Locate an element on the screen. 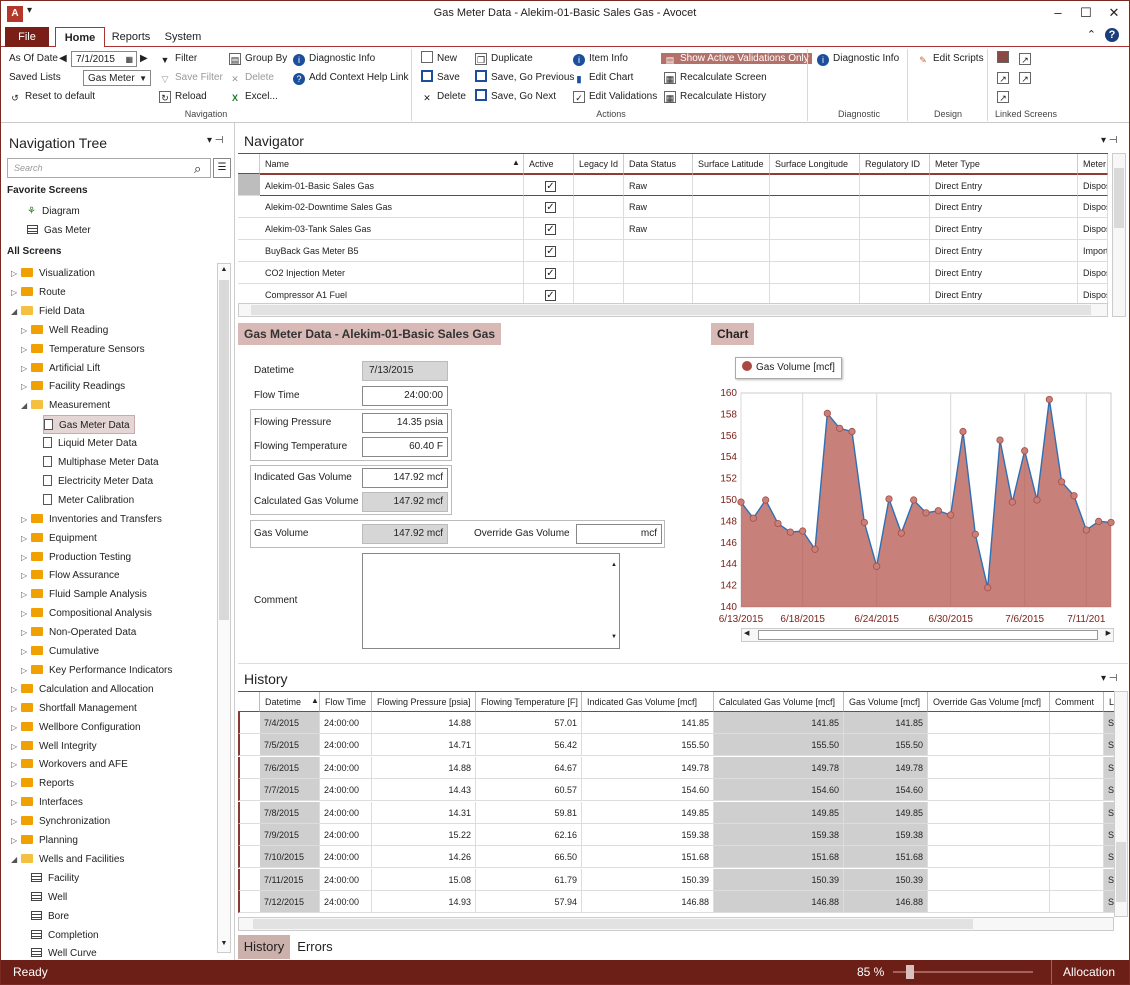 Image resolution: width=1130 pixels, height=985 pixels. nav-item: ▷ Temperature Sensors is located at coordinates (83, 349).